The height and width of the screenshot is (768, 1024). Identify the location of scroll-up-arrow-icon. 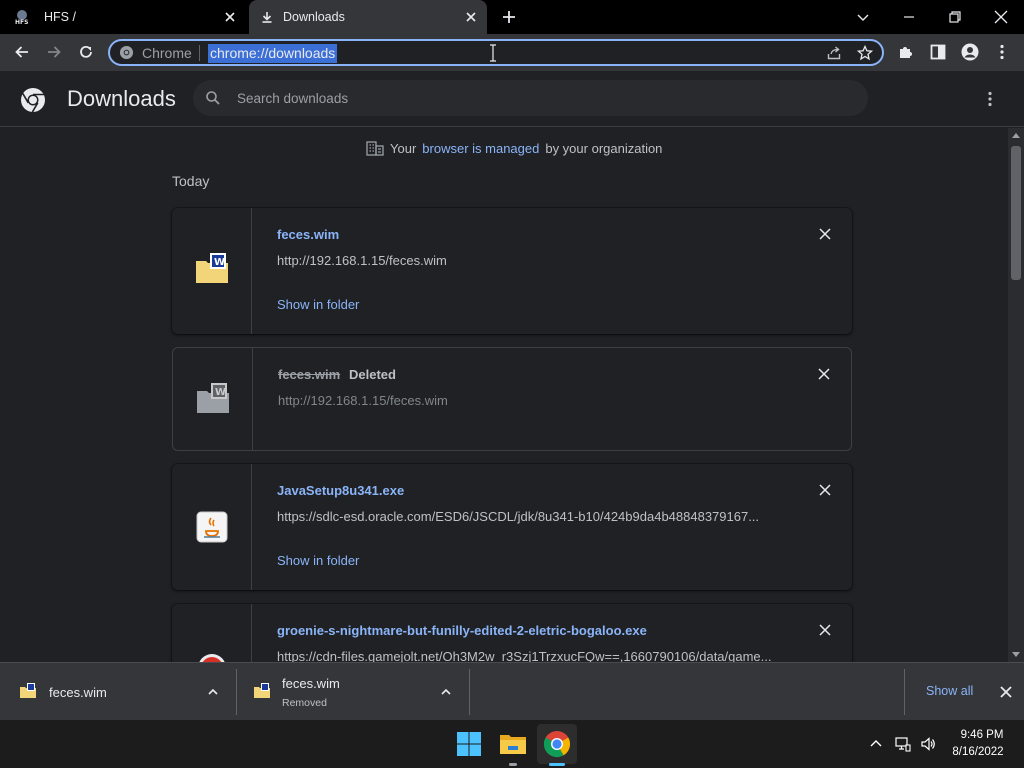
(1016, 136).